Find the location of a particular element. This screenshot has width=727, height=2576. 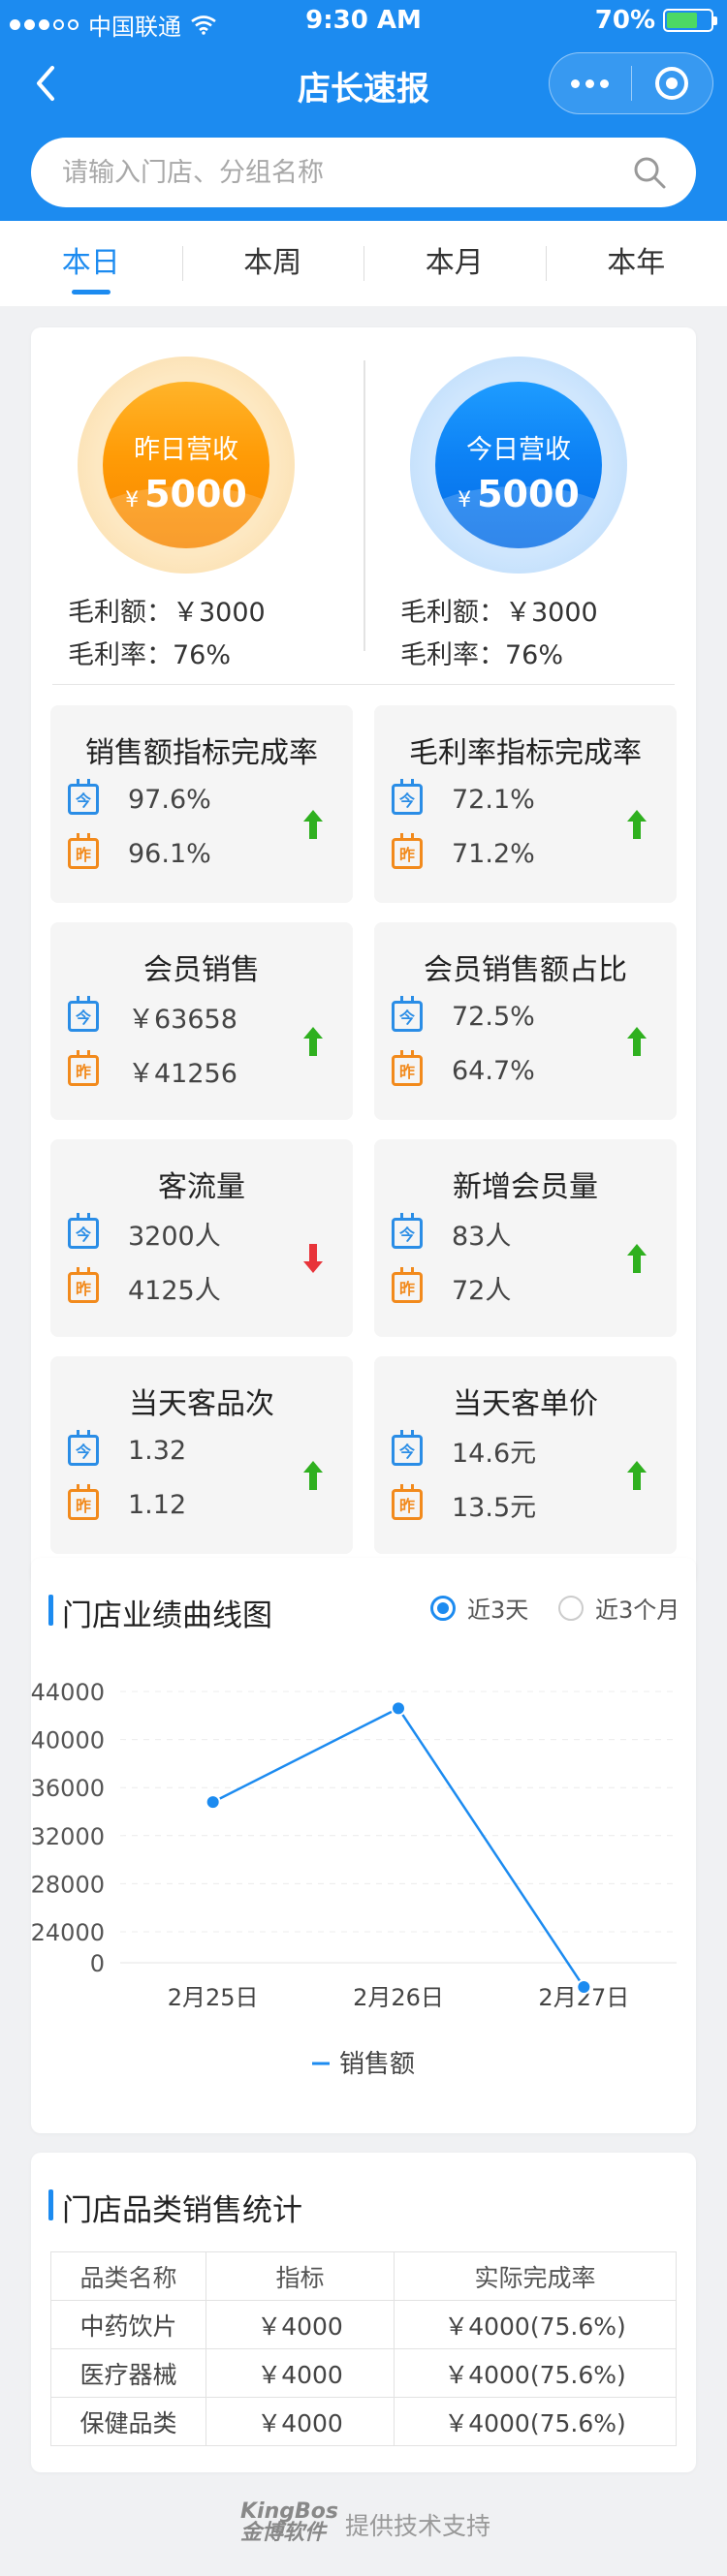

yesterday-summary: 昨日营收 ¥5000 毛利额：￥3000 毛利率：76% is located at coordinates (198, 507).